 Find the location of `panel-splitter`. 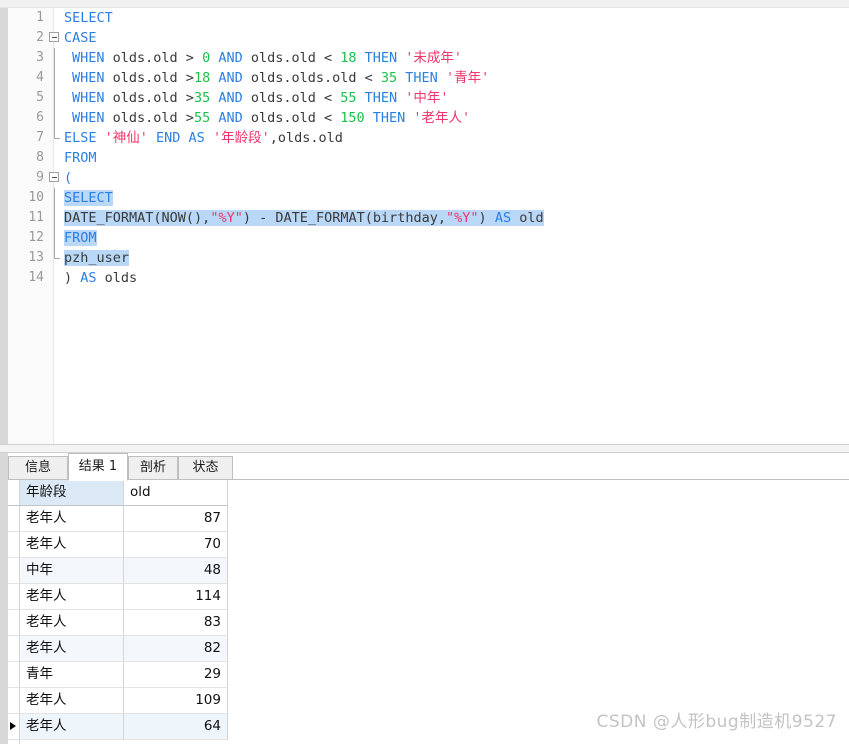

panel-splitter is located at coordinates (424, 448).